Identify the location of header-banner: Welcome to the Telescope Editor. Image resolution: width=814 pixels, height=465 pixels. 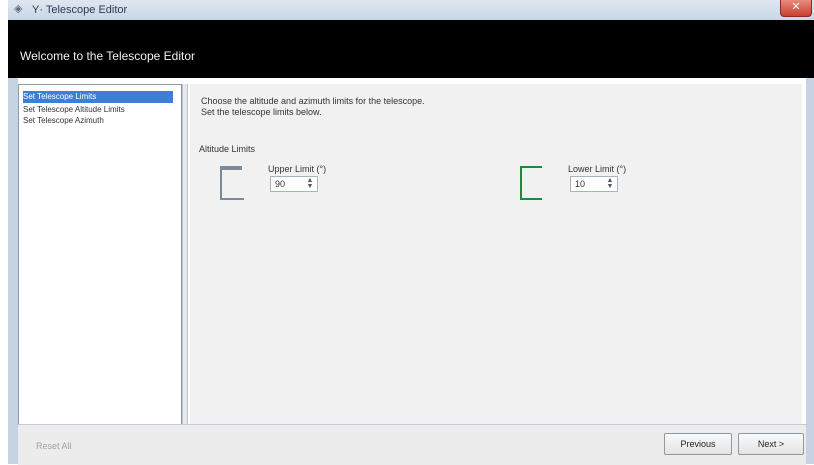
(411, 49).